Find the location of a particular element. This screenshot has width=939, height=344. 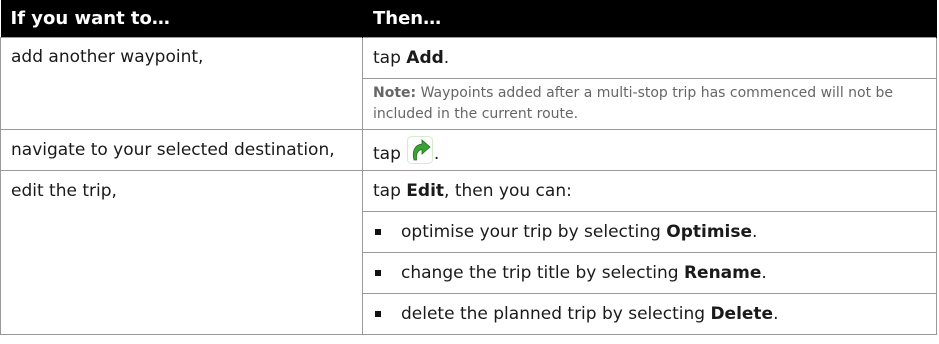

optimise-keyword: Optimise is located at coordinates (709, 232).